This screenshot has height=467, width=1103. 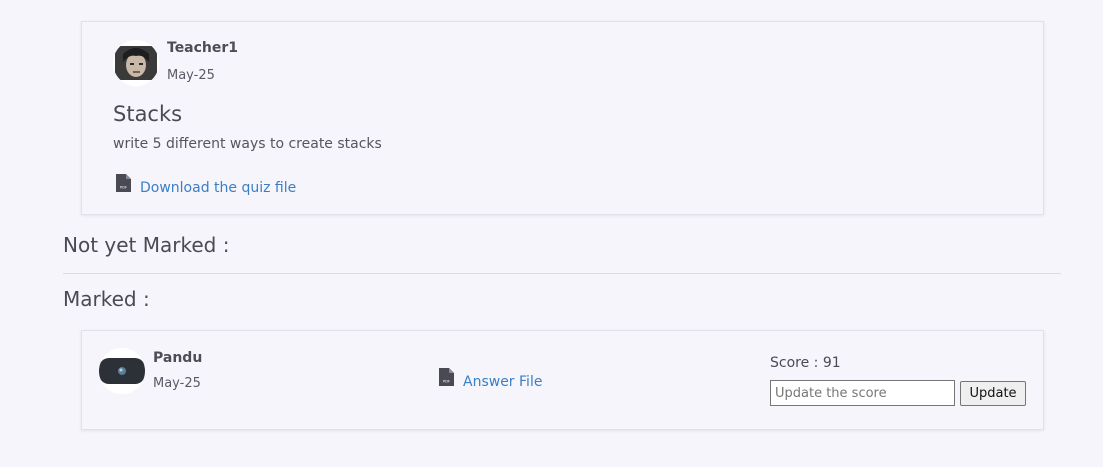 What do you see at coordinates (136, 63) in the screenshot?
I see `teacher-avatar` at bounding box center [136, 63].